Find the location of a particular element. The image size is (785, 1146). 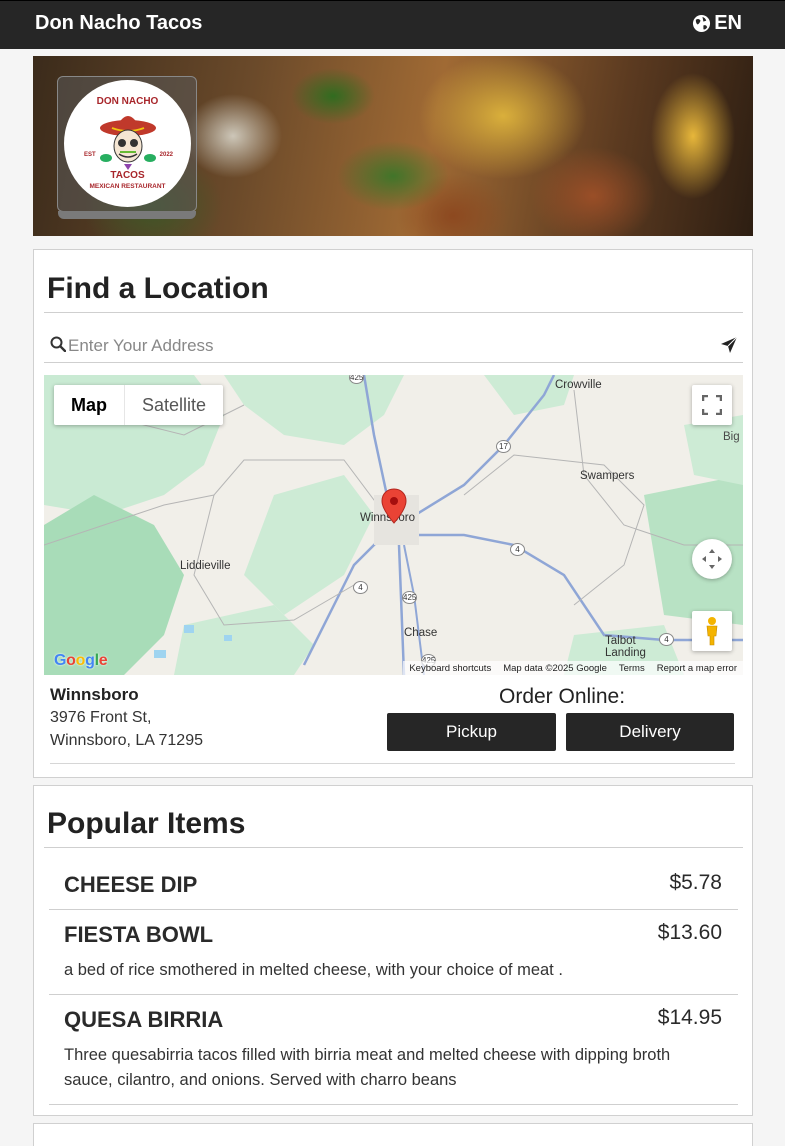

fullscreen-icon is located at coordinates (712, 405).